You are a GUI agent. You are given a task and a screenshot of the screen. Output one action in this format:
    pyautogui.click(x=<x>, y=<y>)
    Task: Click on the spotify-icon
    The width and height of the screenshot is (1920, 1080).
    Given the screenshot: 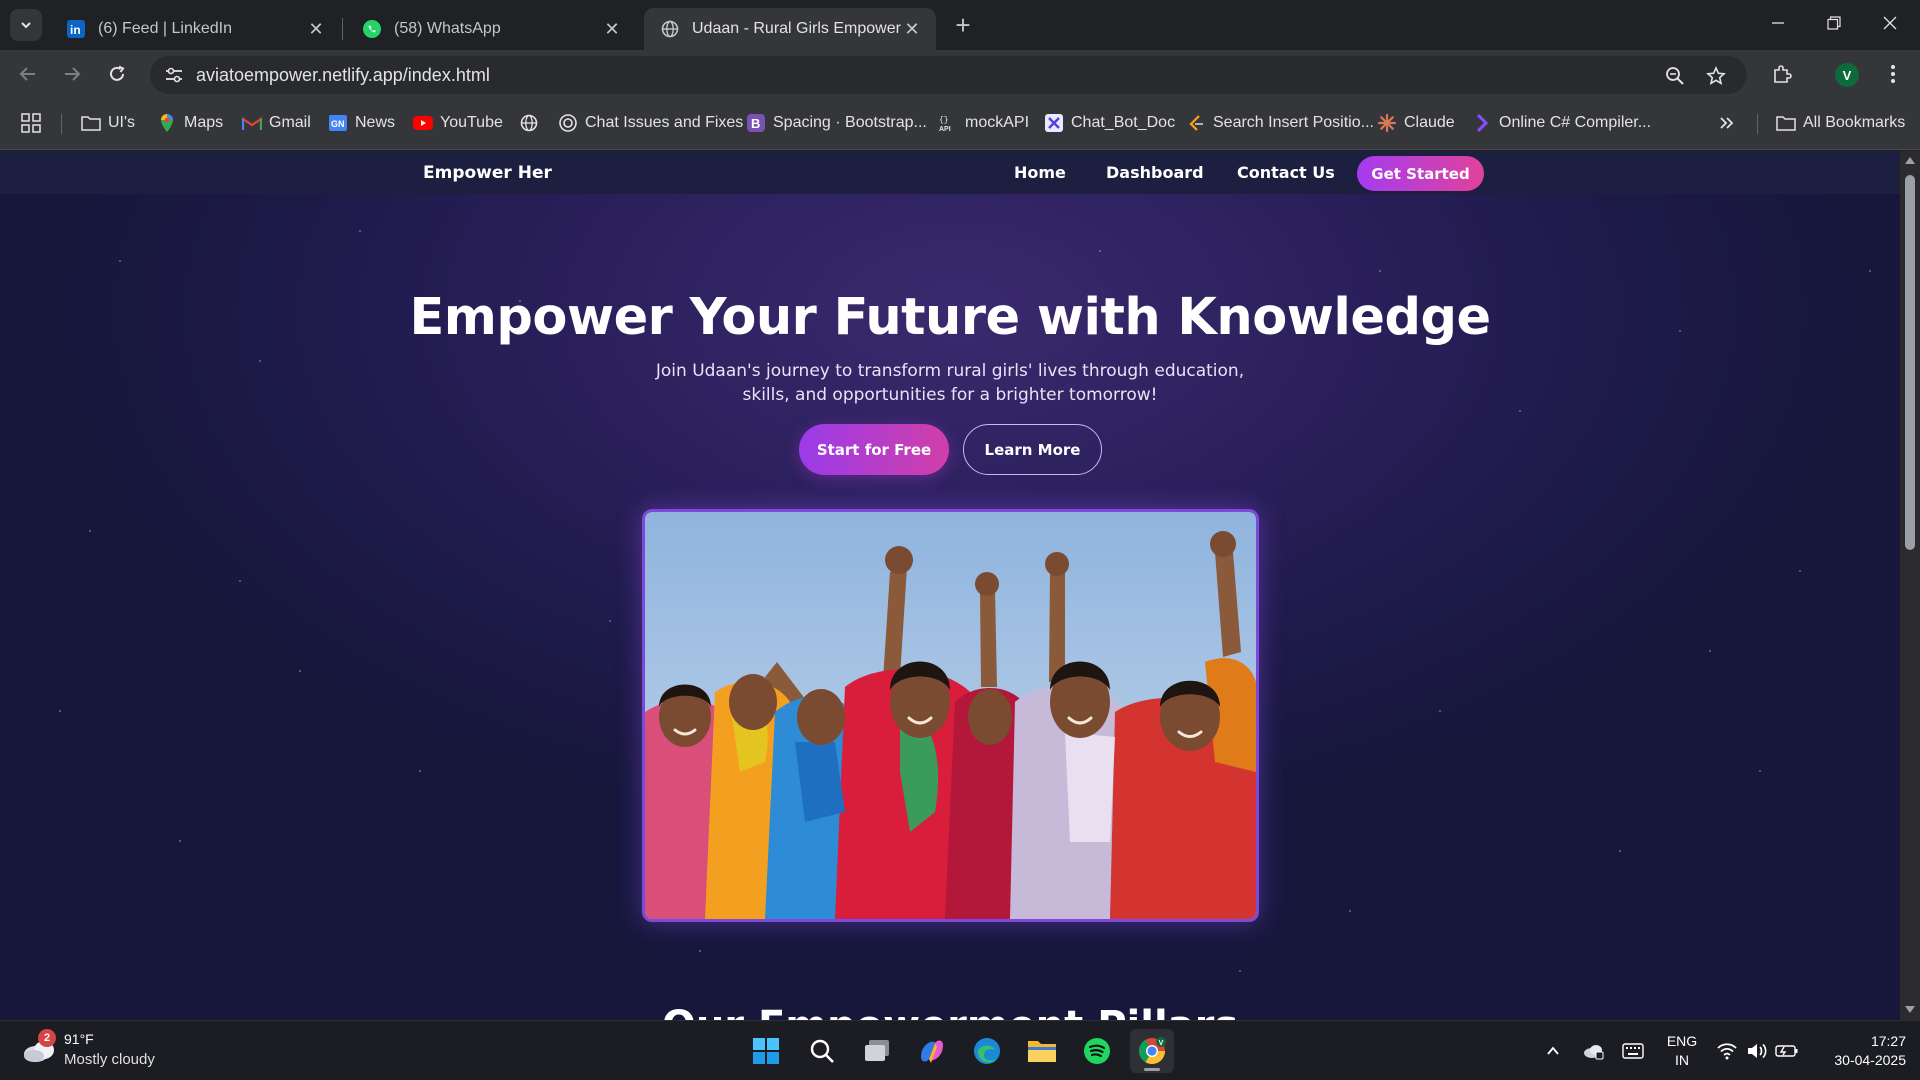 What is the action you would take?
    pyautogui.click(x=1097, y=1051)
    